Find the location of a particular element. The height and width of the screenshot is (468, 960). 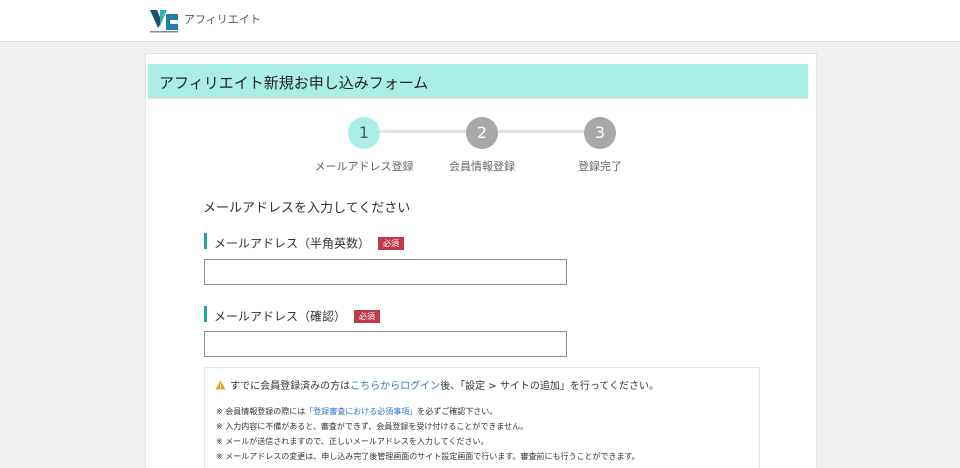

step-3-label: 登録完了 is located at coordinates (600, 166).